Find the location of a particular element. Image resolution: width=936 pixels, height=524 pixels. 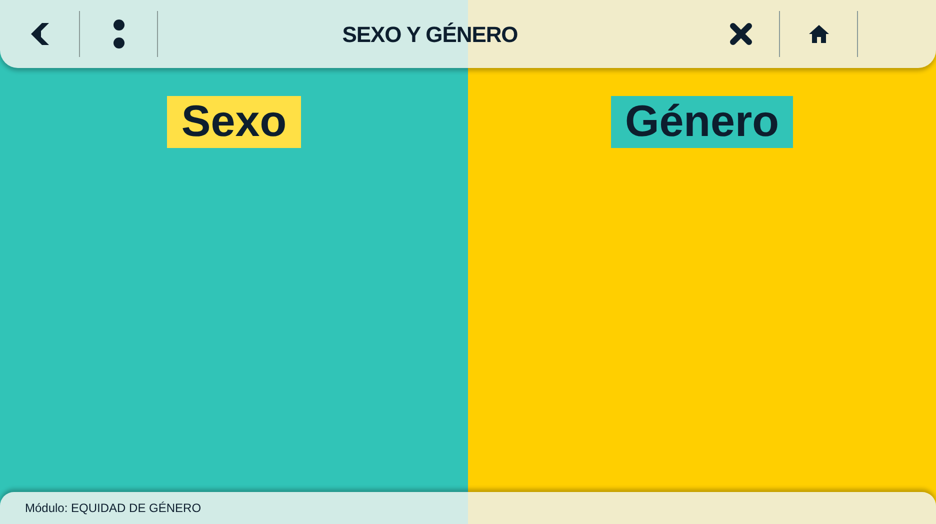

more-icon is located at coordinates (118, 34).